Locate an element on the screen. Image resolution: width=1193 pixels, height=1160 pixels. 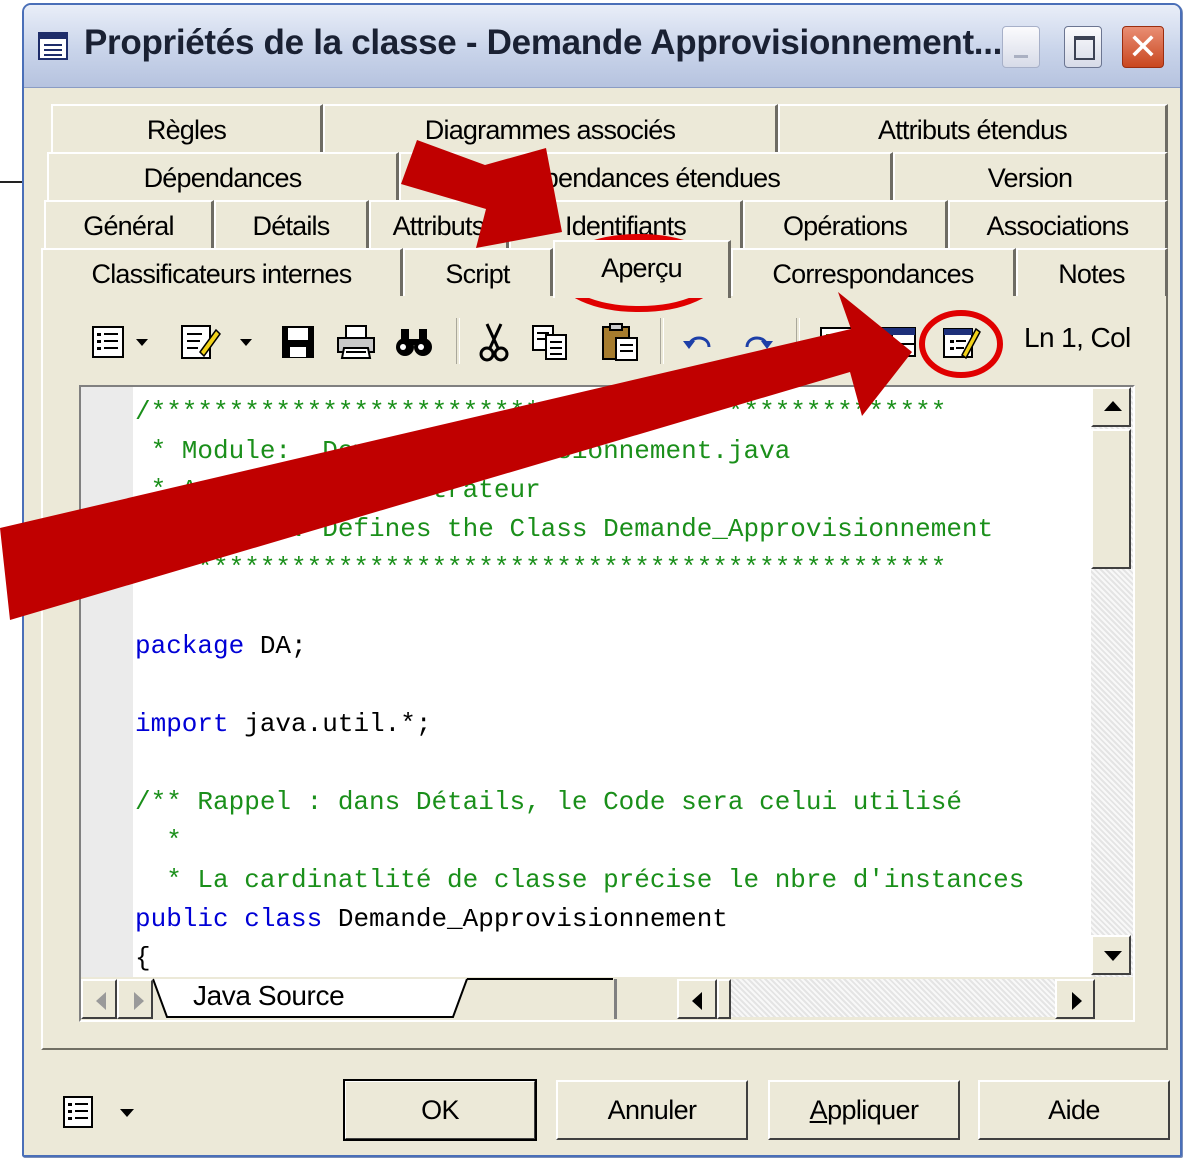
paste-icon is located at coordinates (620, 342).